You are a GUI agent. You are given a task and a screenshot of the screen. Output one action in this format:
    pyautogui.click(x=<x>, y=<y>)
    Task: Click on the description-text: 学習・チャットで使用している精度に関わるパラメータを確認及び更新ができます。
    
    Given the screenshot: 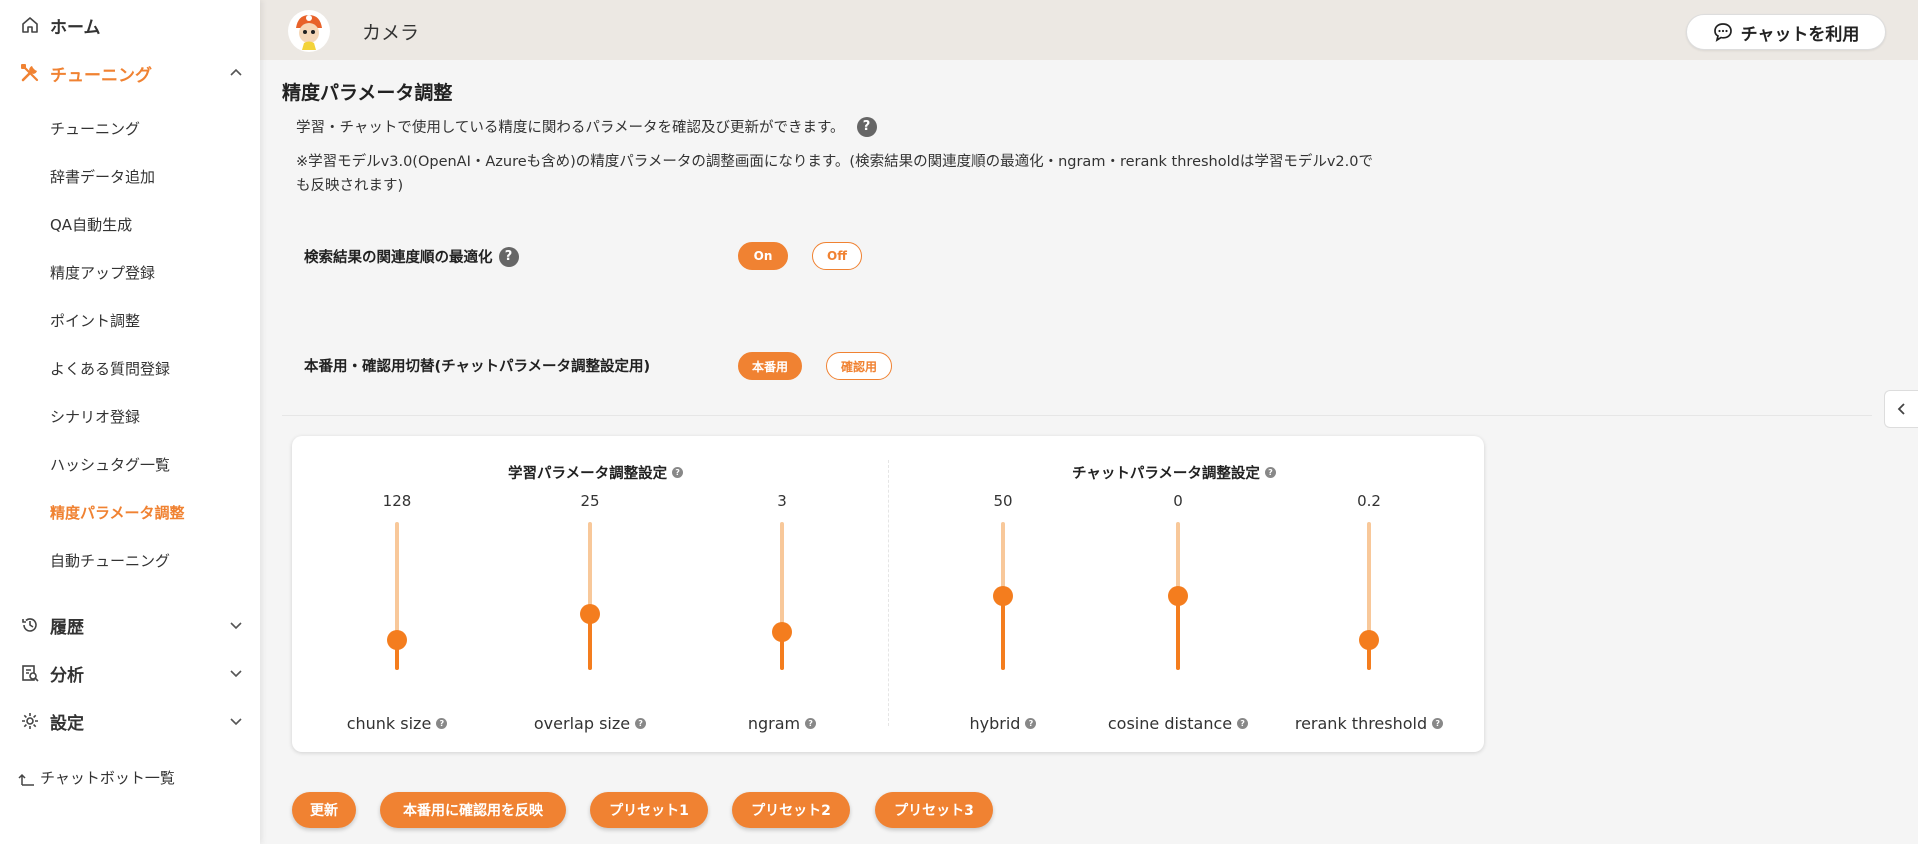 What is the action you would take?
    pyautogui.click(x=570, y=128)
    